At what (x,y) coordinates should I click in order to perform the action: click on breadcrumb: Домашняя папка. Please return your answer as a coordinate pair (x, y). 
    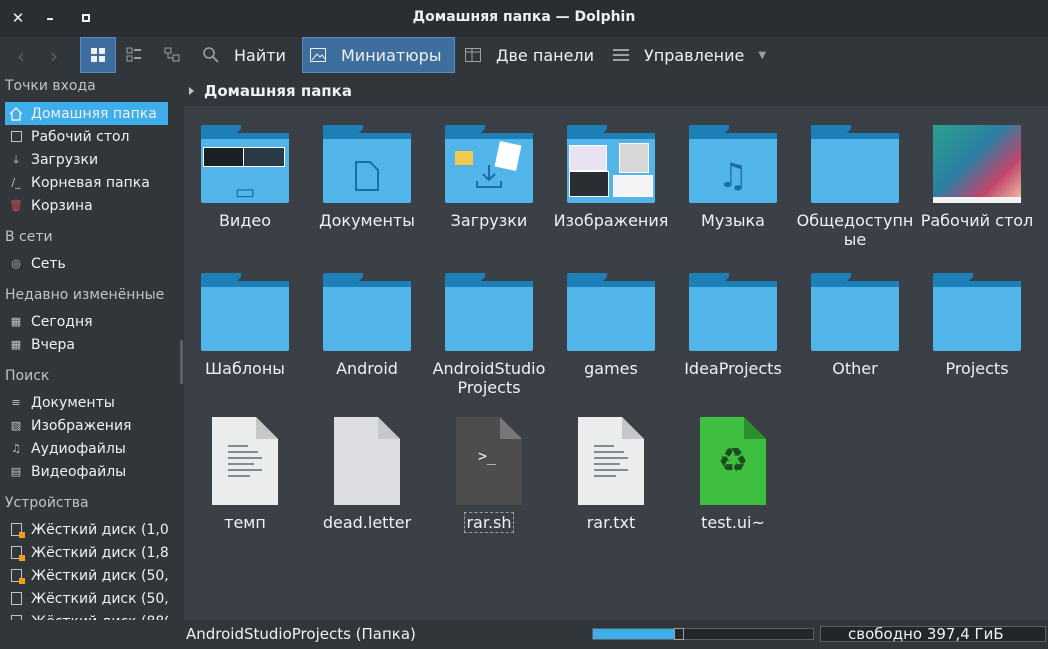
    Looking at the image, I should click on (616, 90).